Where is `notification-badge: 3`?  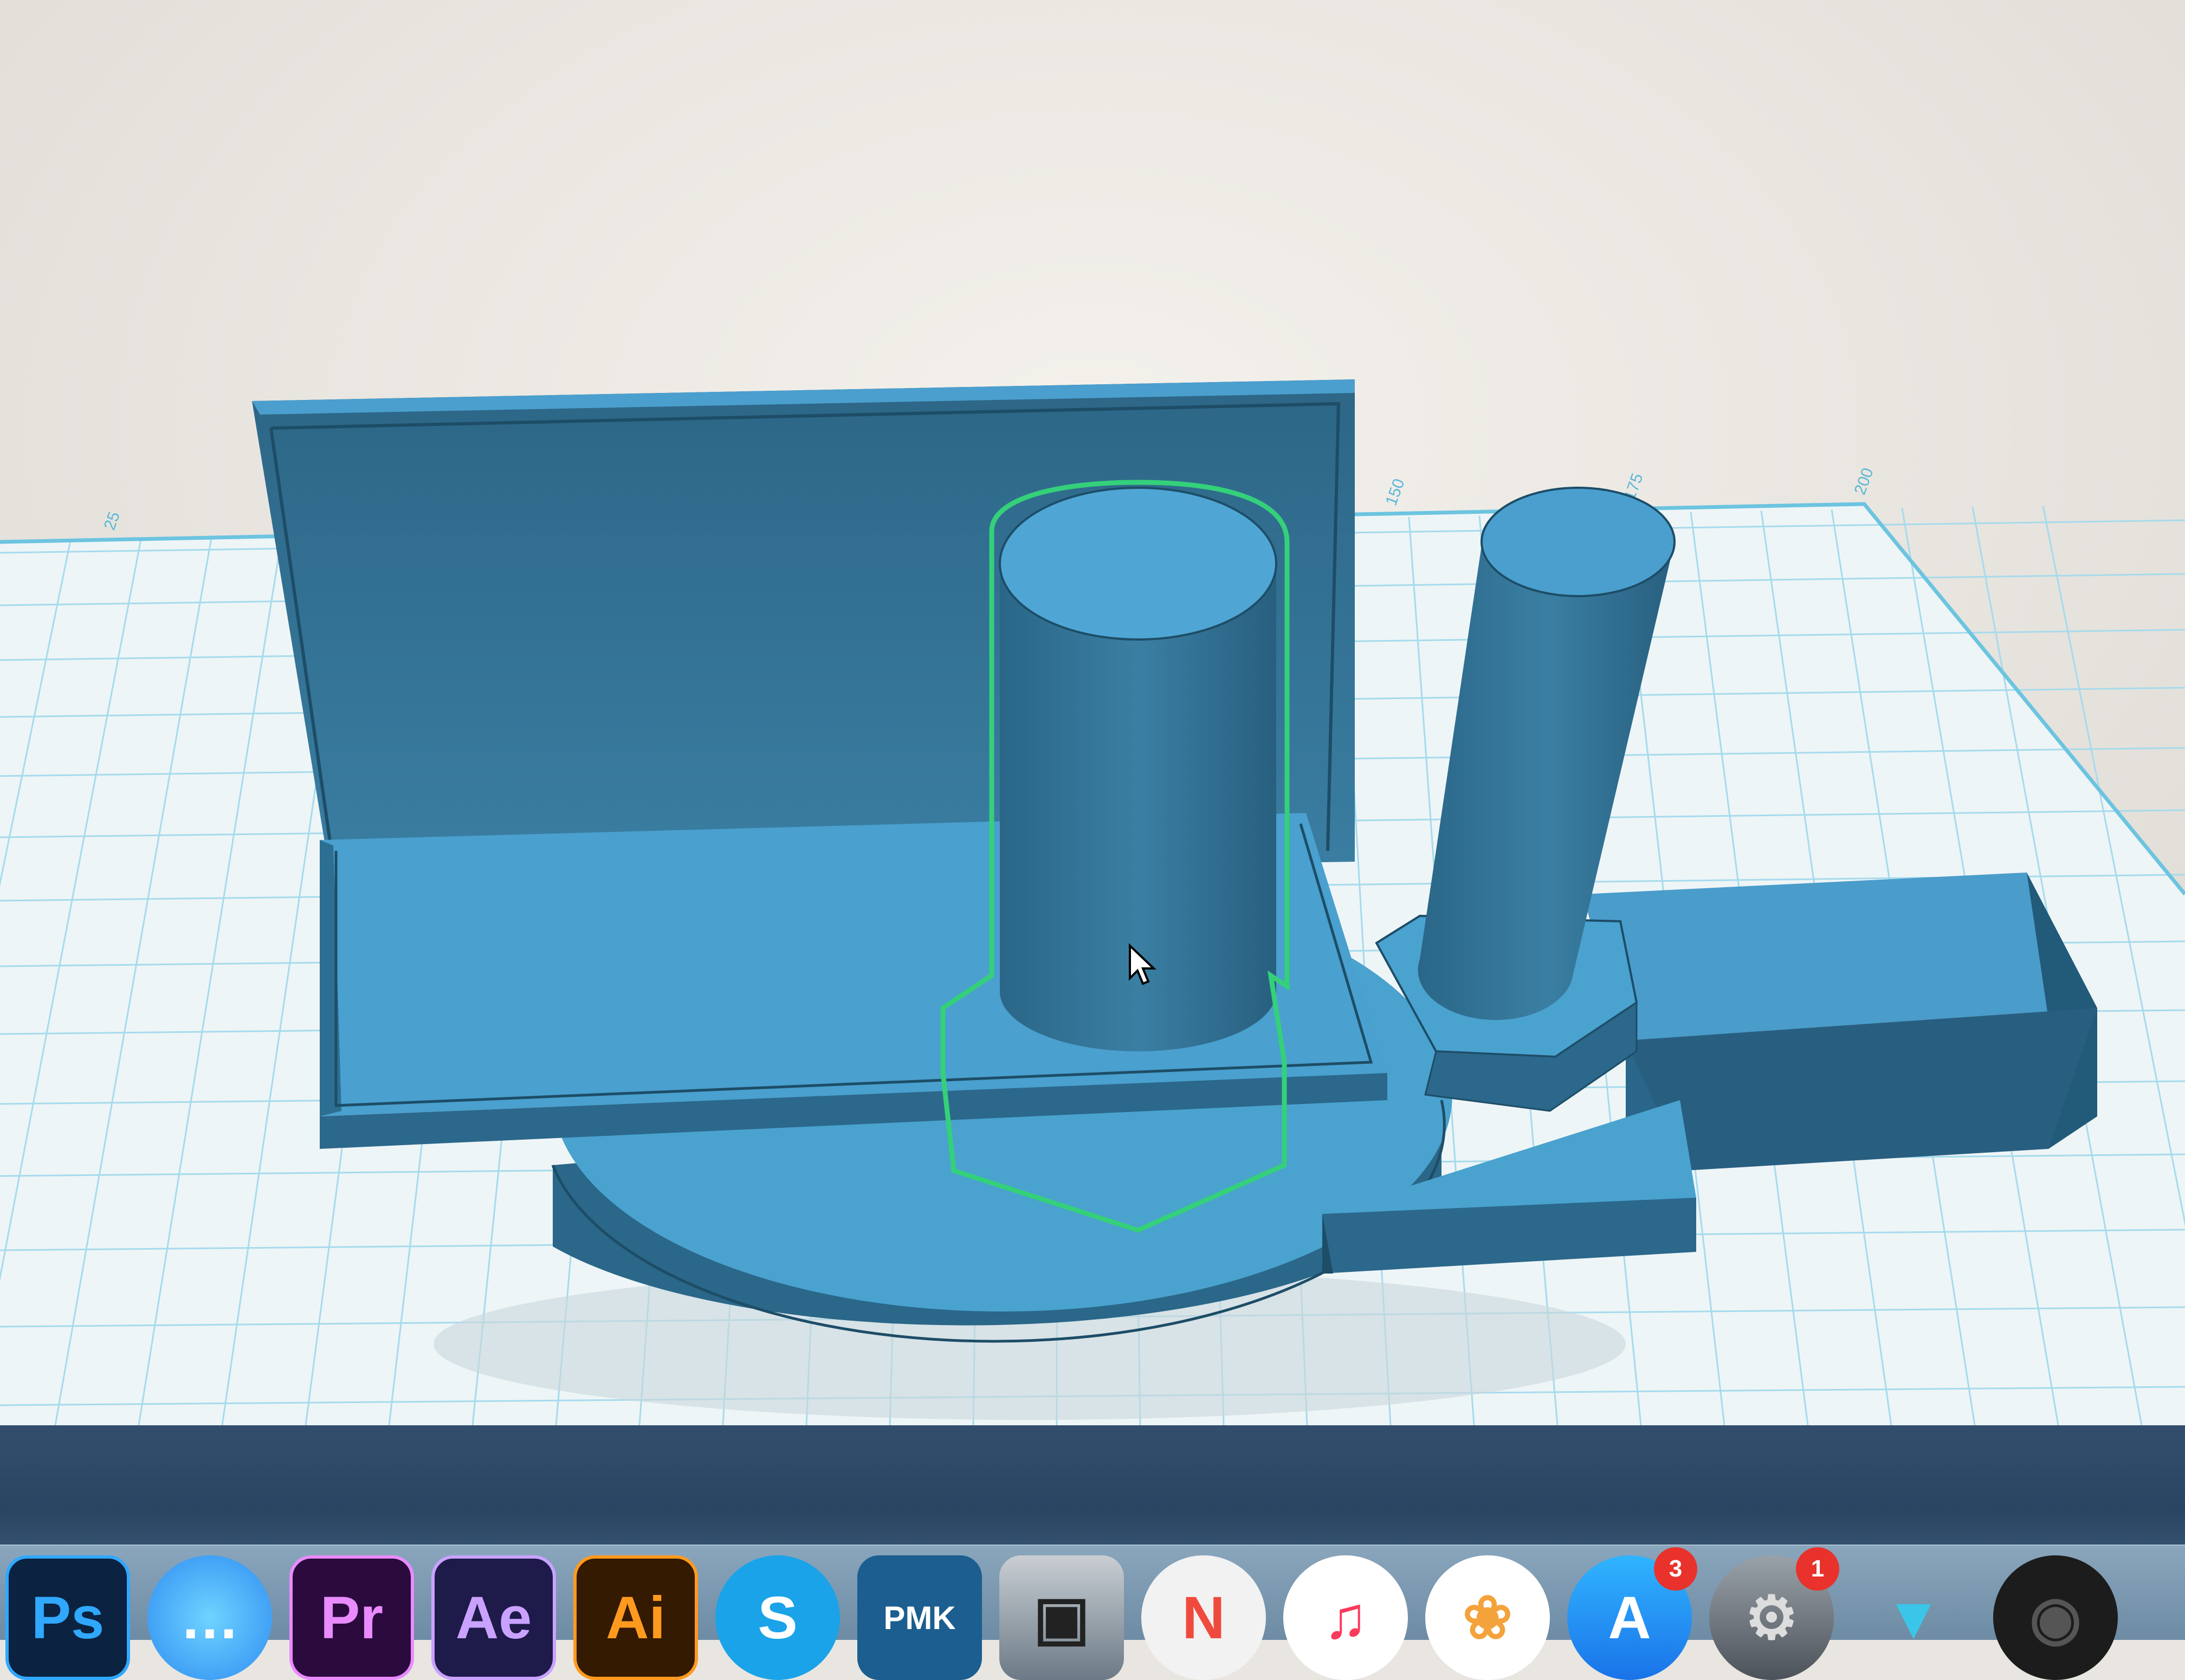 notification-badge: 3 is located at coordinates (1676, 1569).